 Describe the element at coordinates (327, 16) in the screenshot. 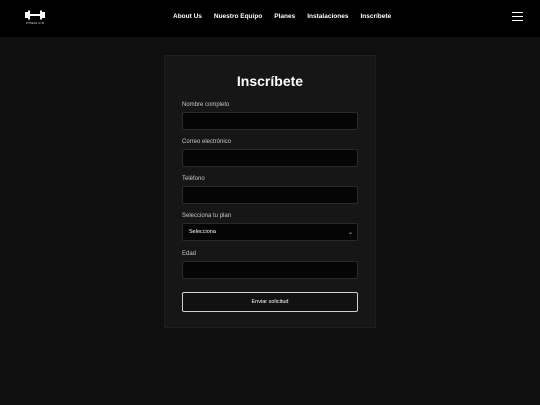

I see `nav-instalaciones: Instalaciones` at that location.